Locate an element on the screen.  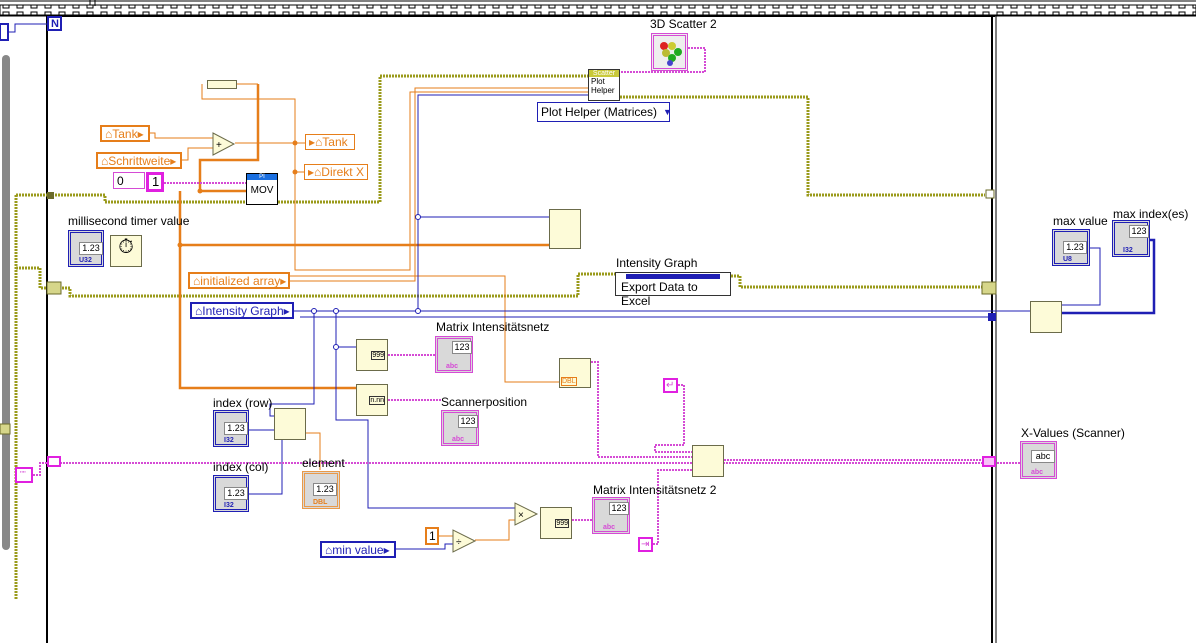
ring-value: Plot Helper (Matrices) is located at coordinates (599, 112).